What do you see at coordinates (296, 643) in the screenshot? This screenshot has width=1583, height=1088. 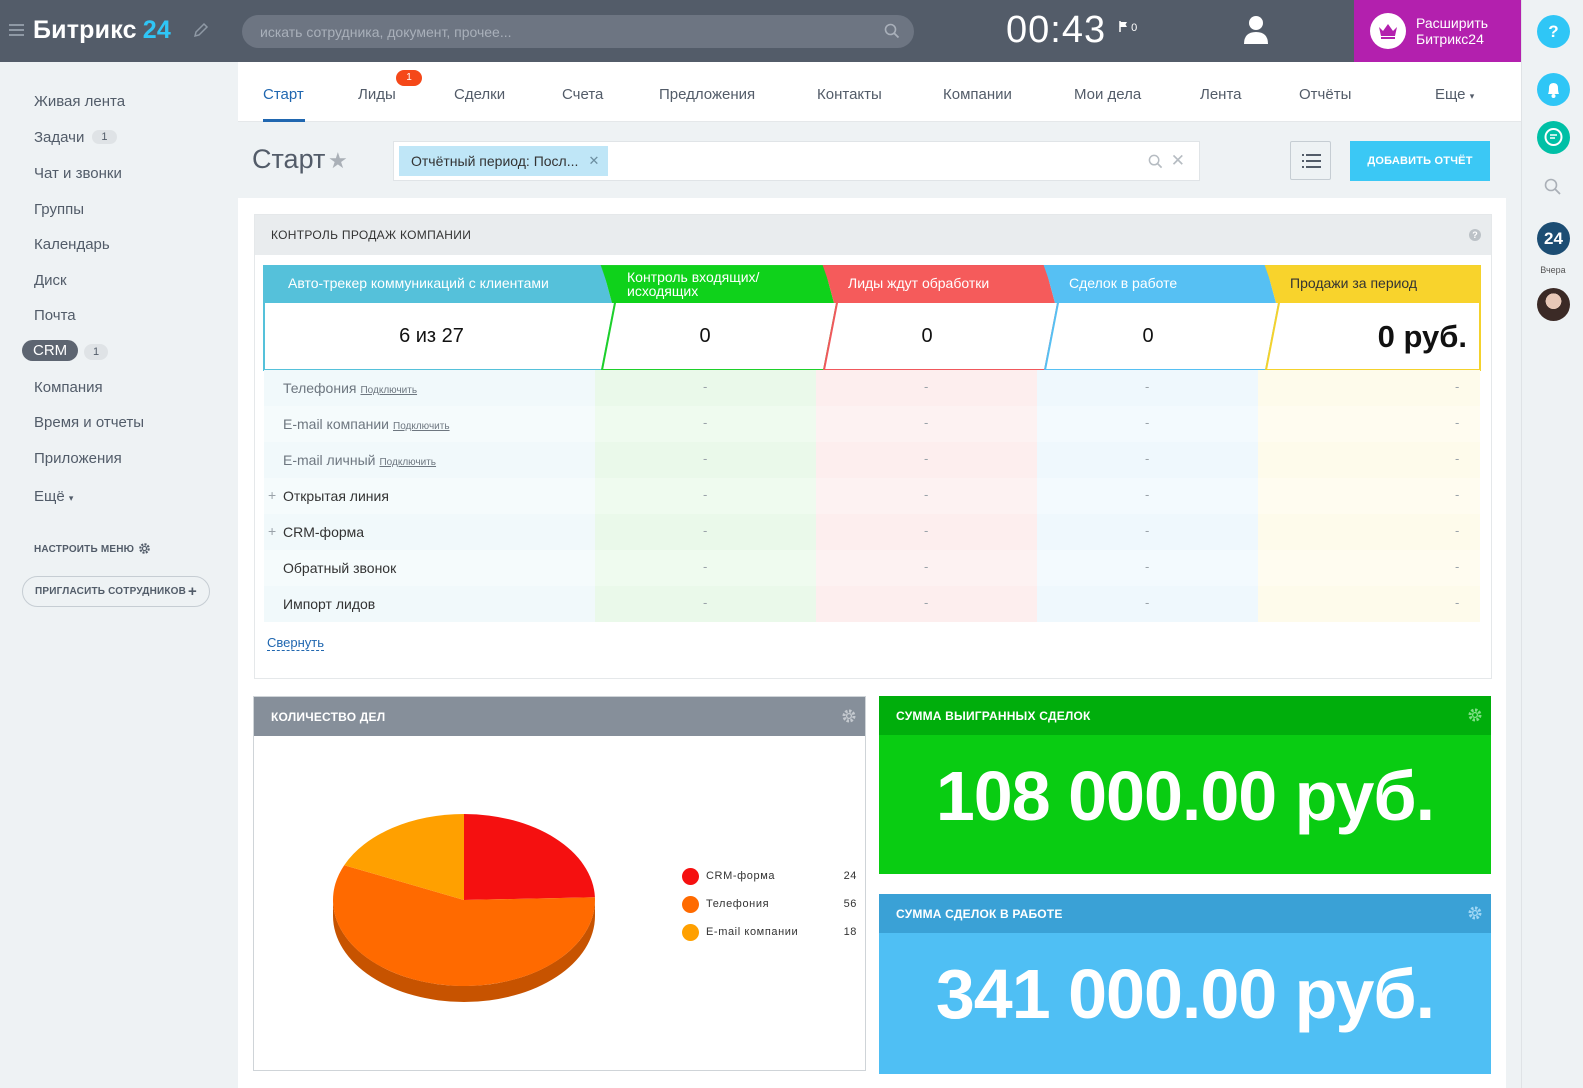 I see `collapse-link: Свернуть` at bounding box center [296, 643].